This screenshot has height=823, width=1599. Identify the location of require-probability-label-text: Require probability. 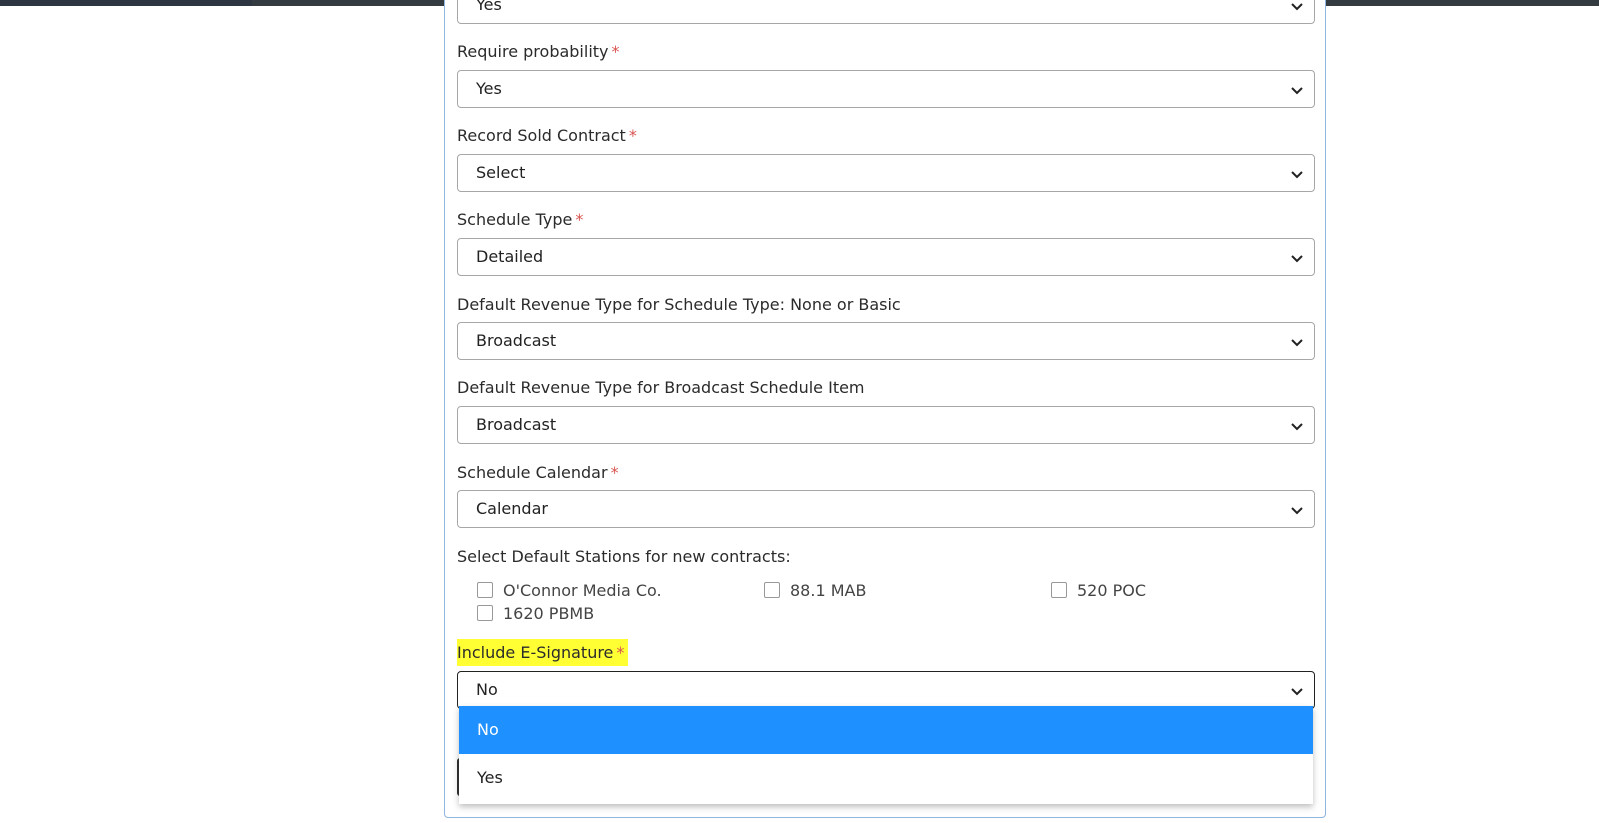
(533, 51).